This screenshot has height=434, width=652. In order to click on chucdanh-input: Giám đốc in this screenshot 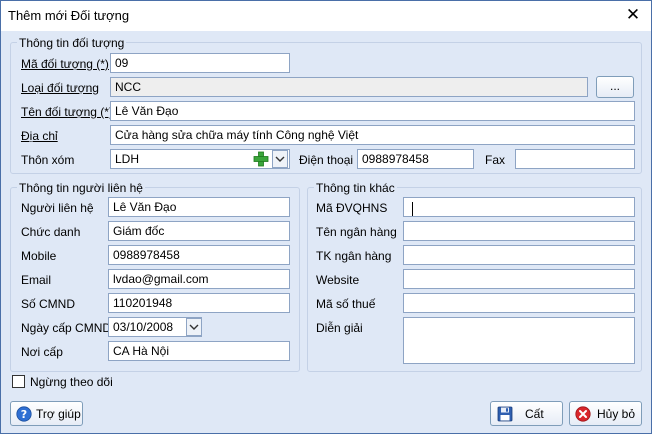, I will do `click(199, 231)`.